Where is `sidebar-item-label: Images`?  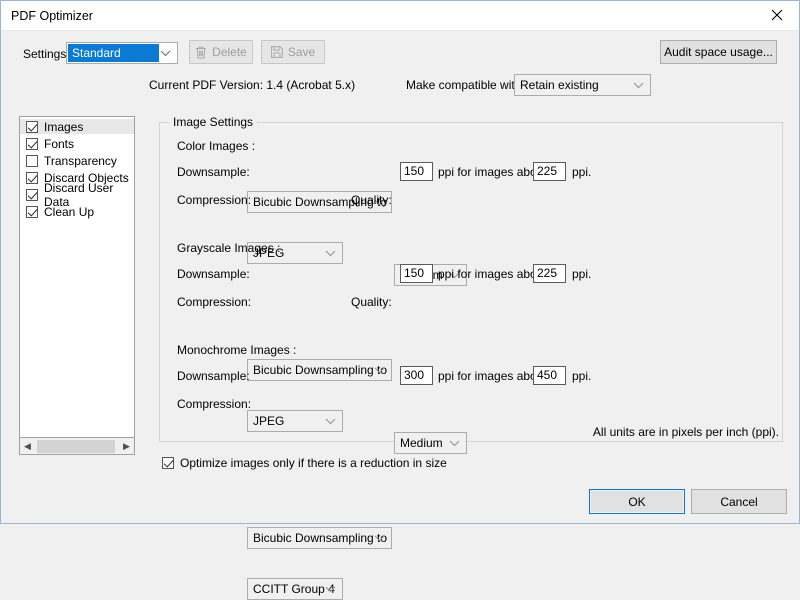
sidebar-item-label: Images is located at coordinates (64, 126).